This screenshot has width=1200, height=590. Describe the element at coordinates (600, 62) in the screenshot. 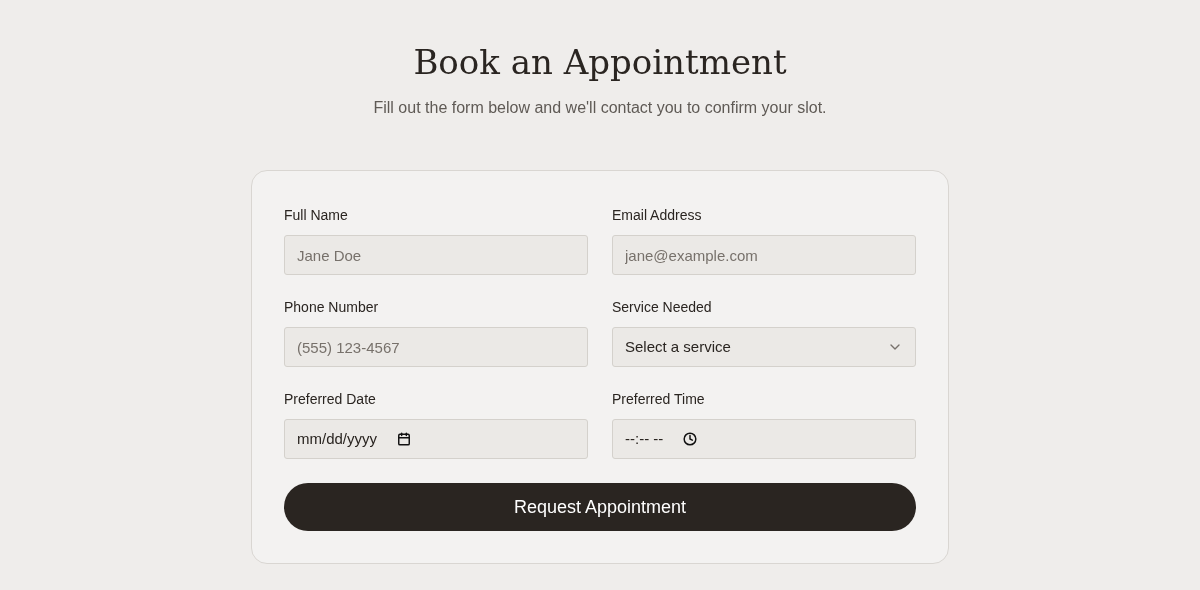

I see `page-title: Book an Appointment` at that location.